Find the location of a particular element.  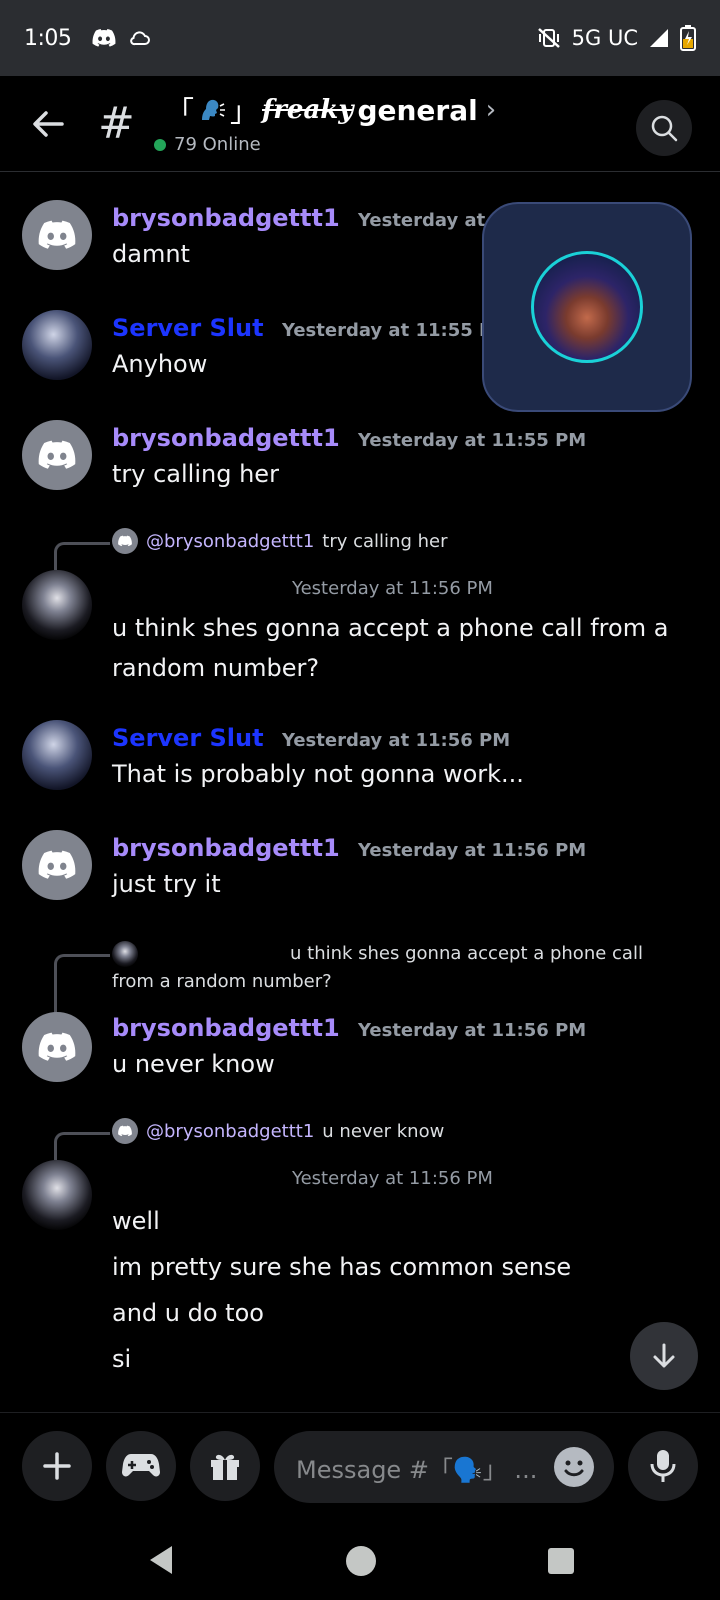

reply-reference: @brysonbadgettt1 try calling her is located at coordinates (280, 541).